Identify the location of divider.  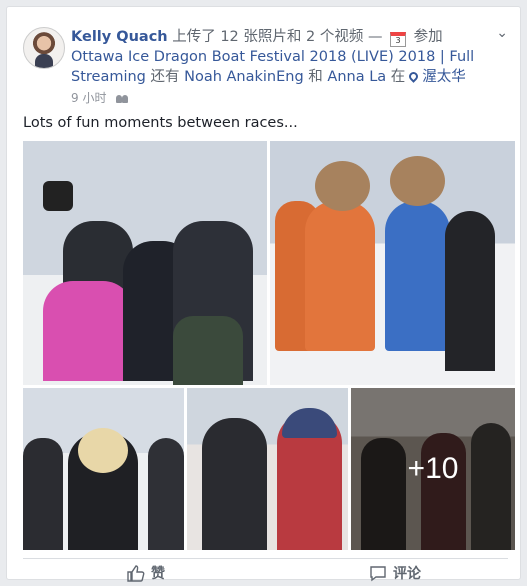
(265, 558).